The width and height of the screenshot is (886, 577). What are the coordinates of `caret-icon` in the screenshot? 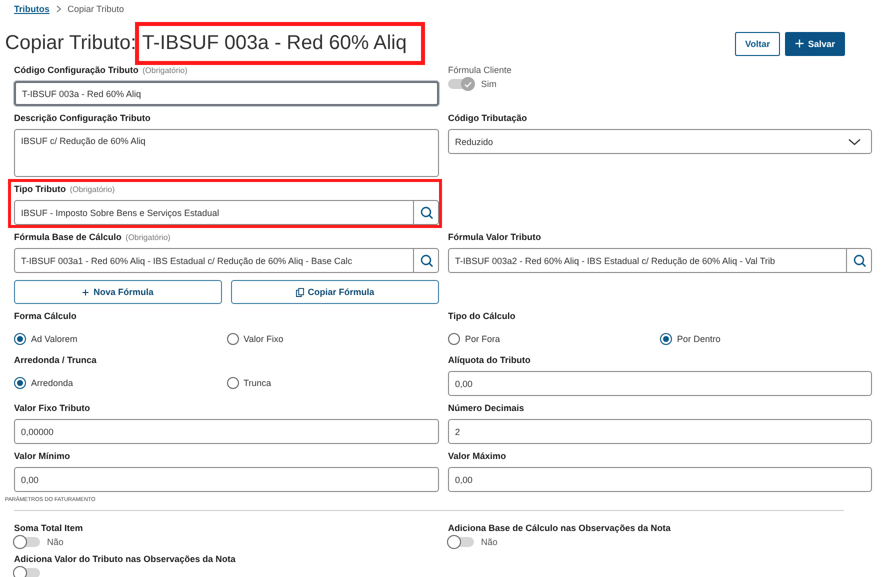 It's located at (854, 142).